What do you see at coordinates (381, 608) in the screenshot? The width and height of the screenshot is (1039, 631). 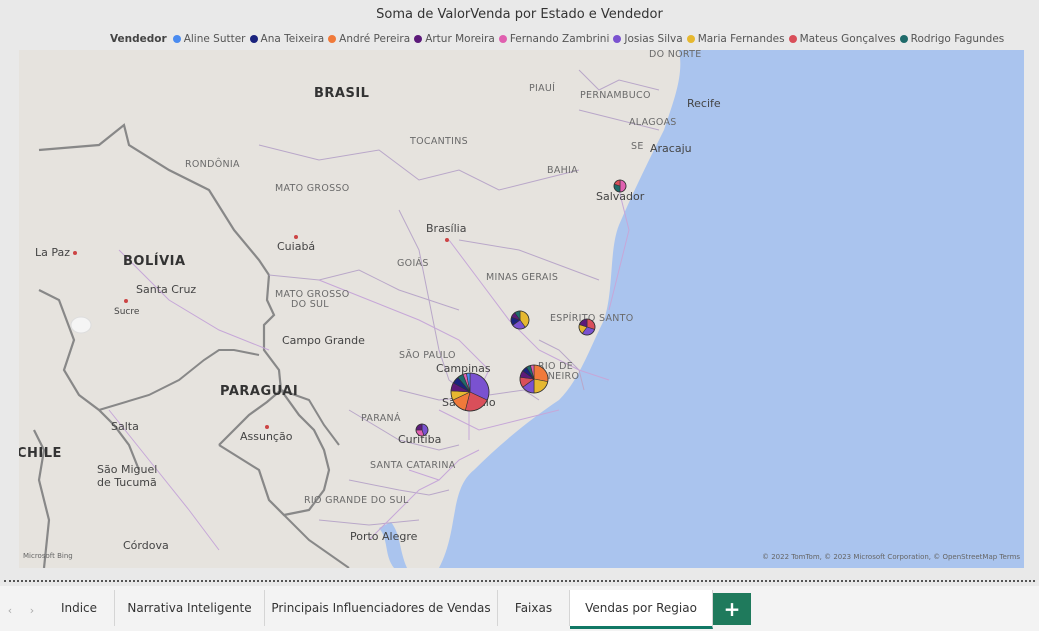 I see `tab-principais-influenciadores: Principais Influenciadores de Vendas` at bounding box center [381, 608].